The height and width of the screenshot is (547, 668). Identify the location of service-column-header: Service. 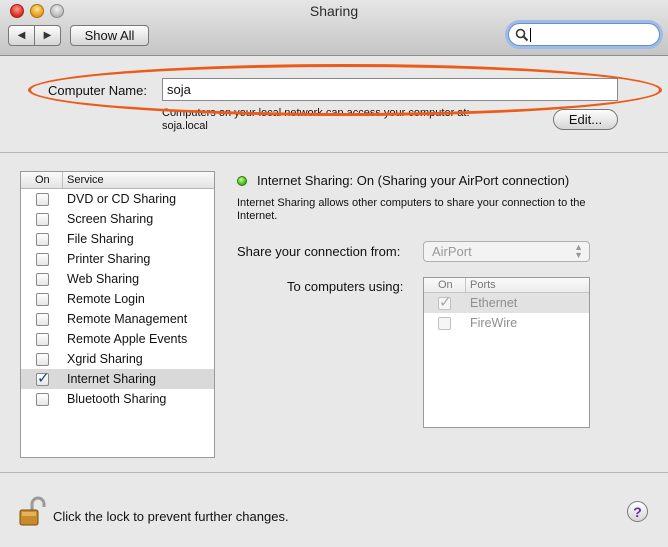
(85, 180).